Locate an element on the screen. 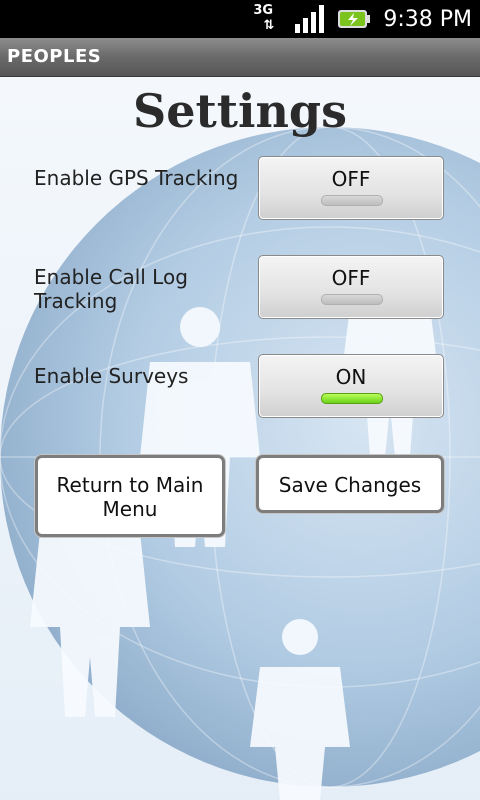 Image resolution: width=480 pixels, height=800 pixels. surveys-toggle: ON is located at coordinates (351, 386).